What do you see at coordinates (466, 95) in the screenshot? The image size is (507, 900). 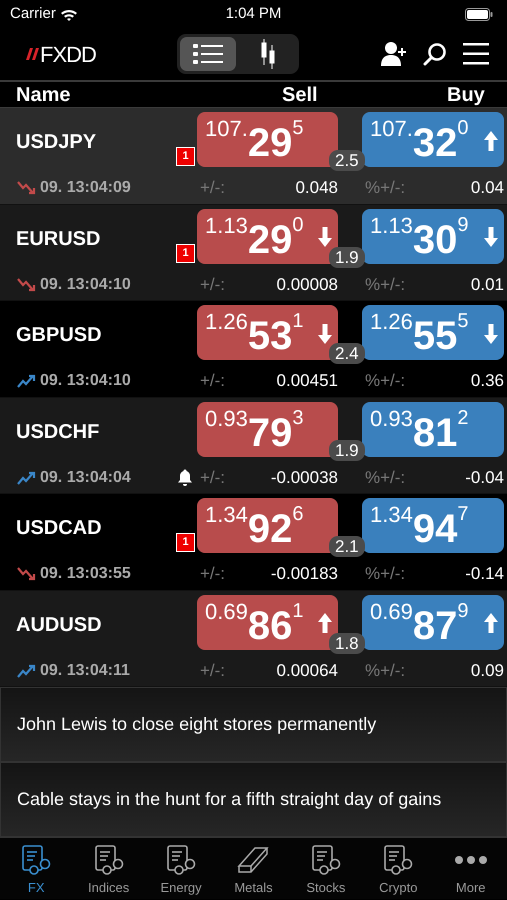 I see `column-header: Buy` at bounding box center [466, 95].